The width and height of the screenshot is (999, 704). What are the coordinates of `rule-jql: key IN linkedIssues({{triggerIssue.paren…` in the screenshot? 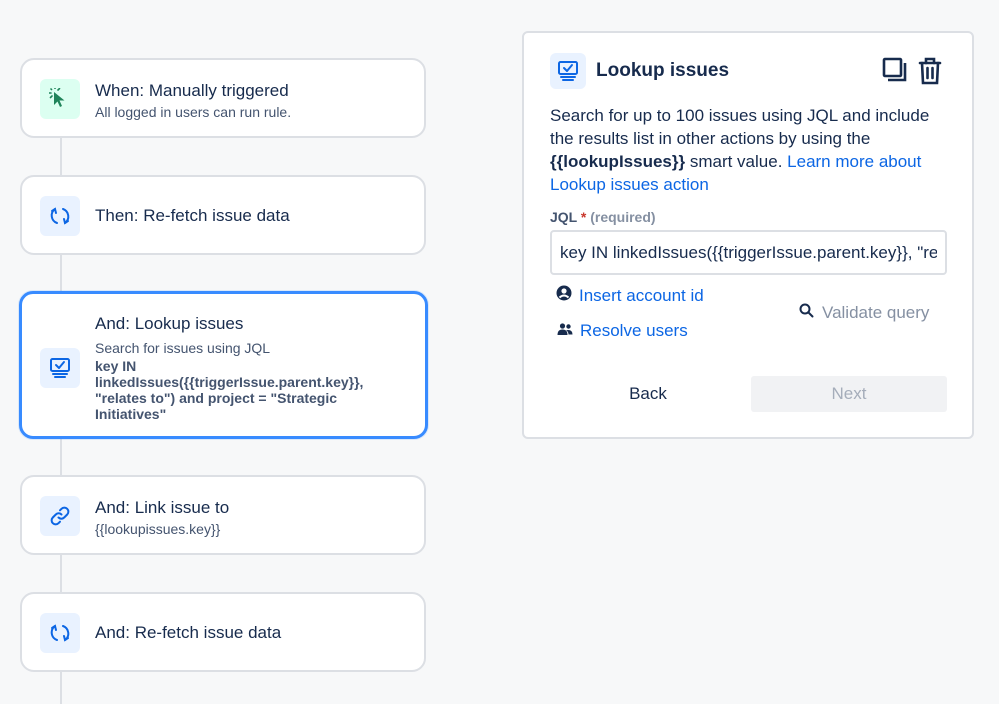 It's located at (229, 390).